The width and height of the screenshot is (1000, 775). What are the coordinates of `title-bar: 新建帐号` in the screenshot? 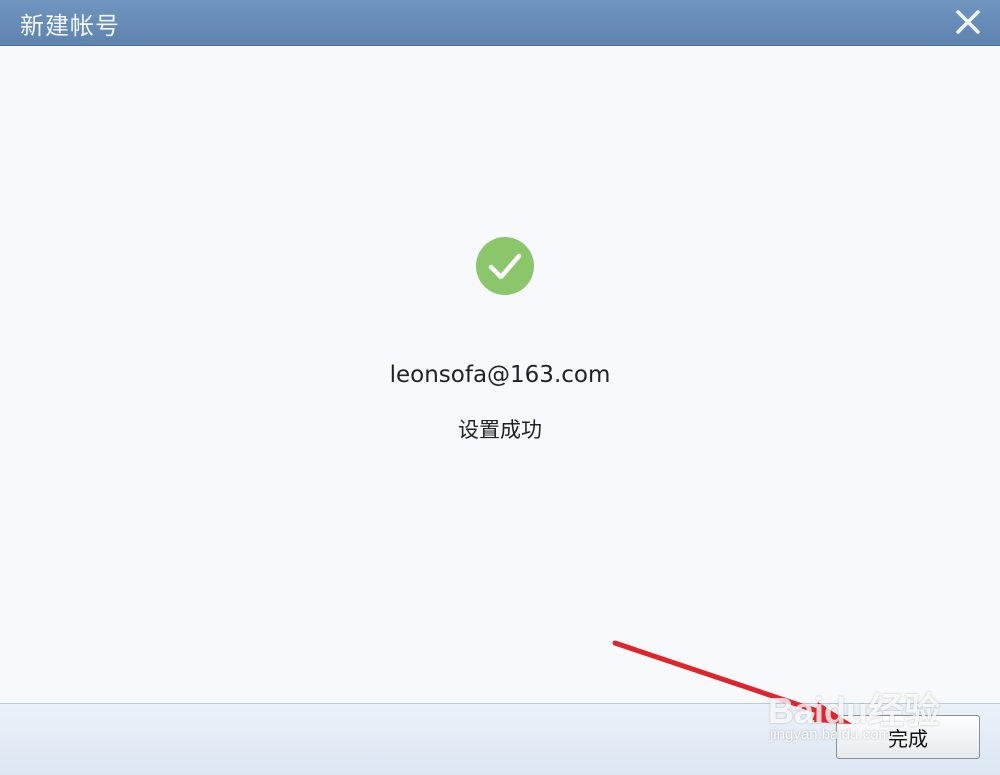 It's located at (500, 23).